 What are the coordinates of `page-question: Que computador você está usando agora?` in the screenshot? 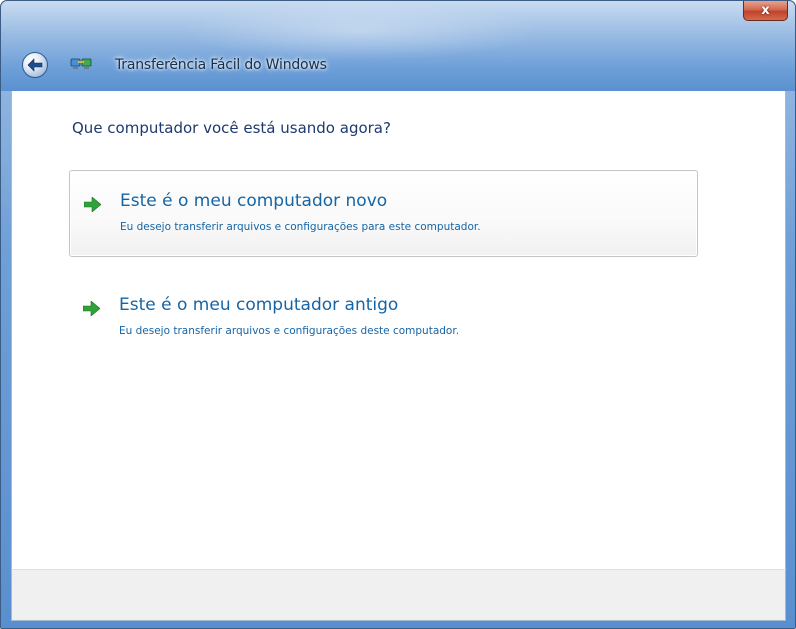 It's located at (231, 128).